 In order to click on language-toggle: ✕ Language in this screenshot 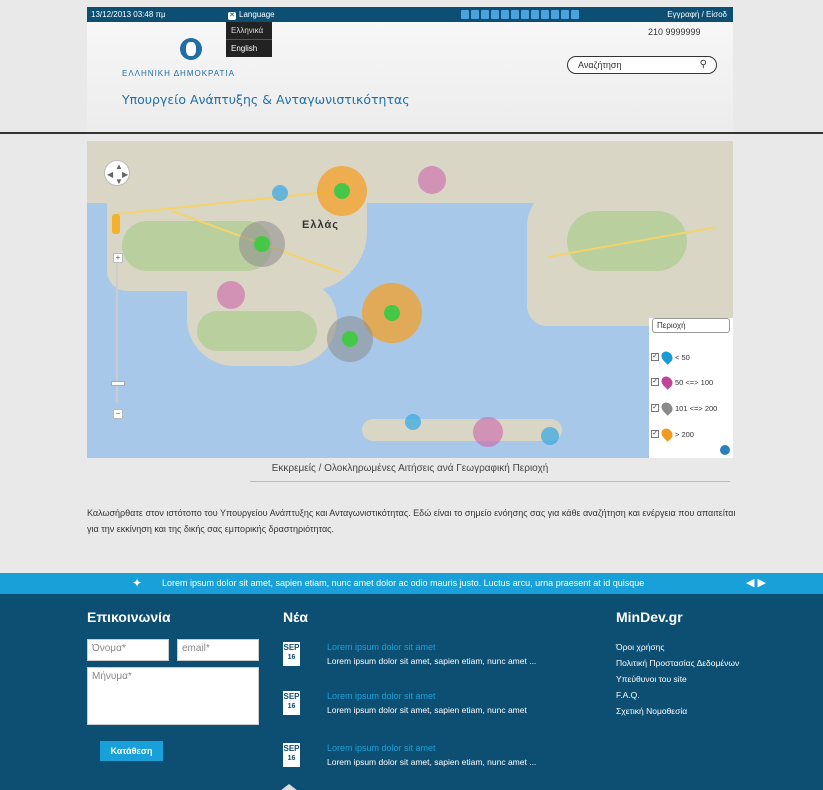, I will do `click(251, 15)`.